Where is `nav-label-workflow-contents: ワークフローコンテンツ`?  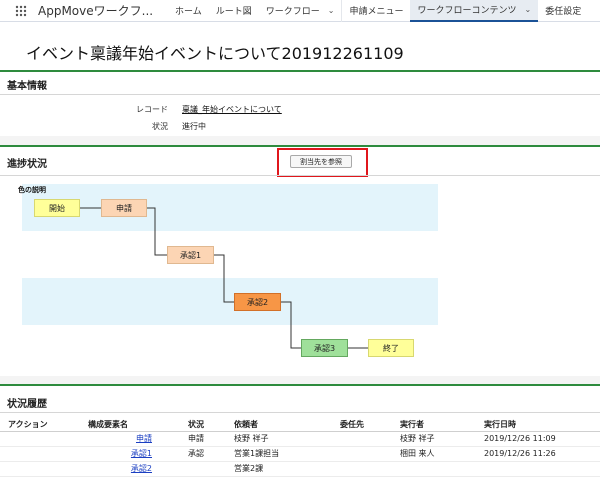
nav-label-workflow-contents: ワークフローコンテンツ is located at coordinates (467, 11).